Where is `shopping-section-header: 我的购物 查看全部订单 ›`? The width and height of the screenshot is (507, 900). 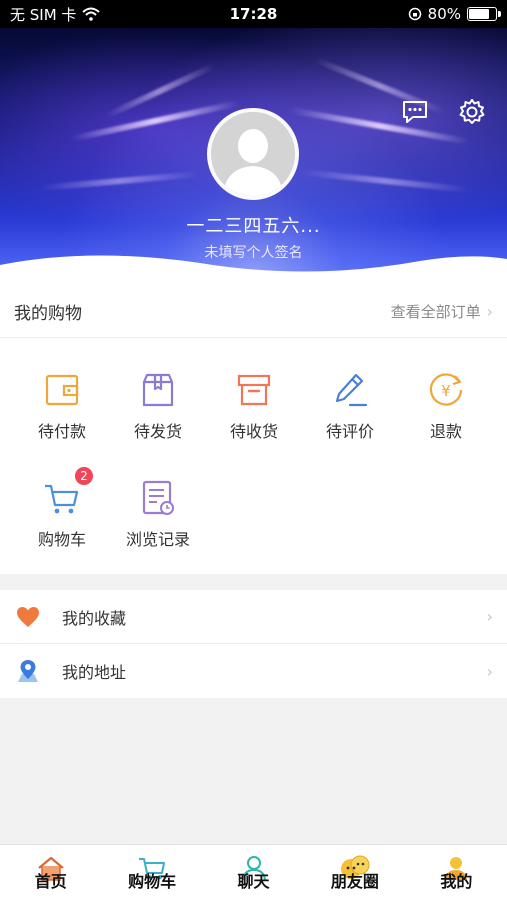
shopping-section-header: 我的购物 查看全部订单 › is located at coordinates (253, 312).